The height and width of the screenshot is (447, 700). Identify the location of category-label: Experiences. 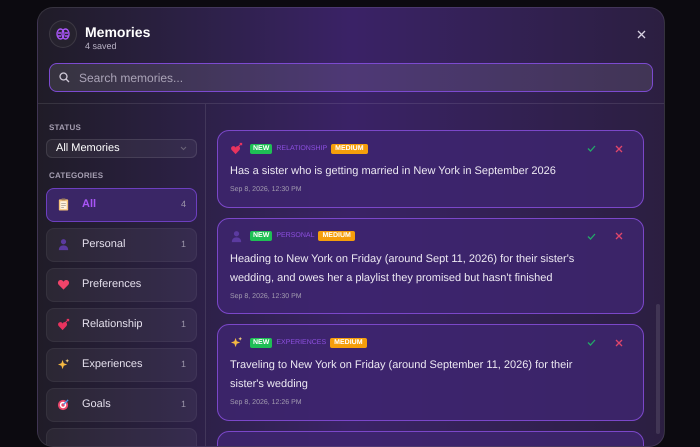
(113, 364).